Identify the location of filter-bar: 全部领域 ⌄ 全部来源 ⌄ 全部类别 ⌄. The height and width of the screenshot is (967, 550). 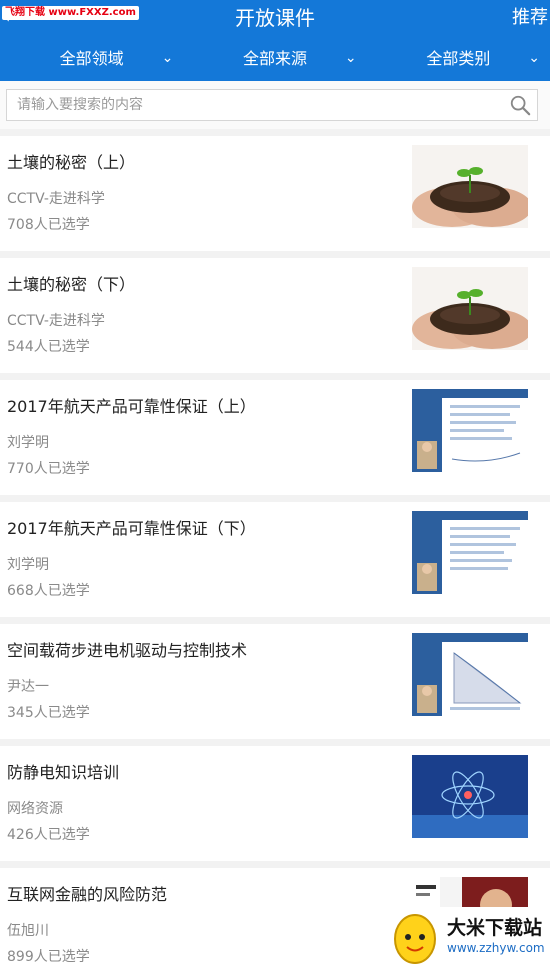
(275, 58).